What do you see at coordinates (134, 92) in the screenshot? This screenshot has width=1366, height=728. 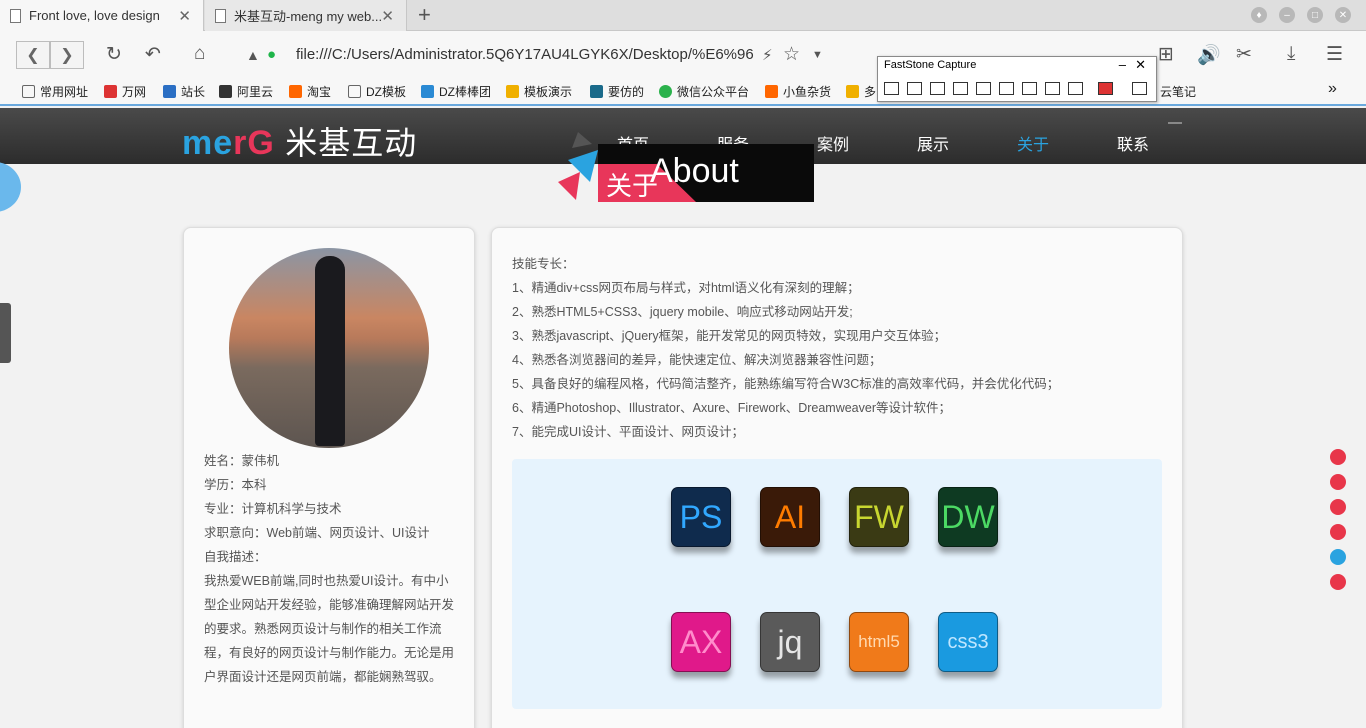 I see `bookmark-label: 万网` at bounding box center [134, 92].